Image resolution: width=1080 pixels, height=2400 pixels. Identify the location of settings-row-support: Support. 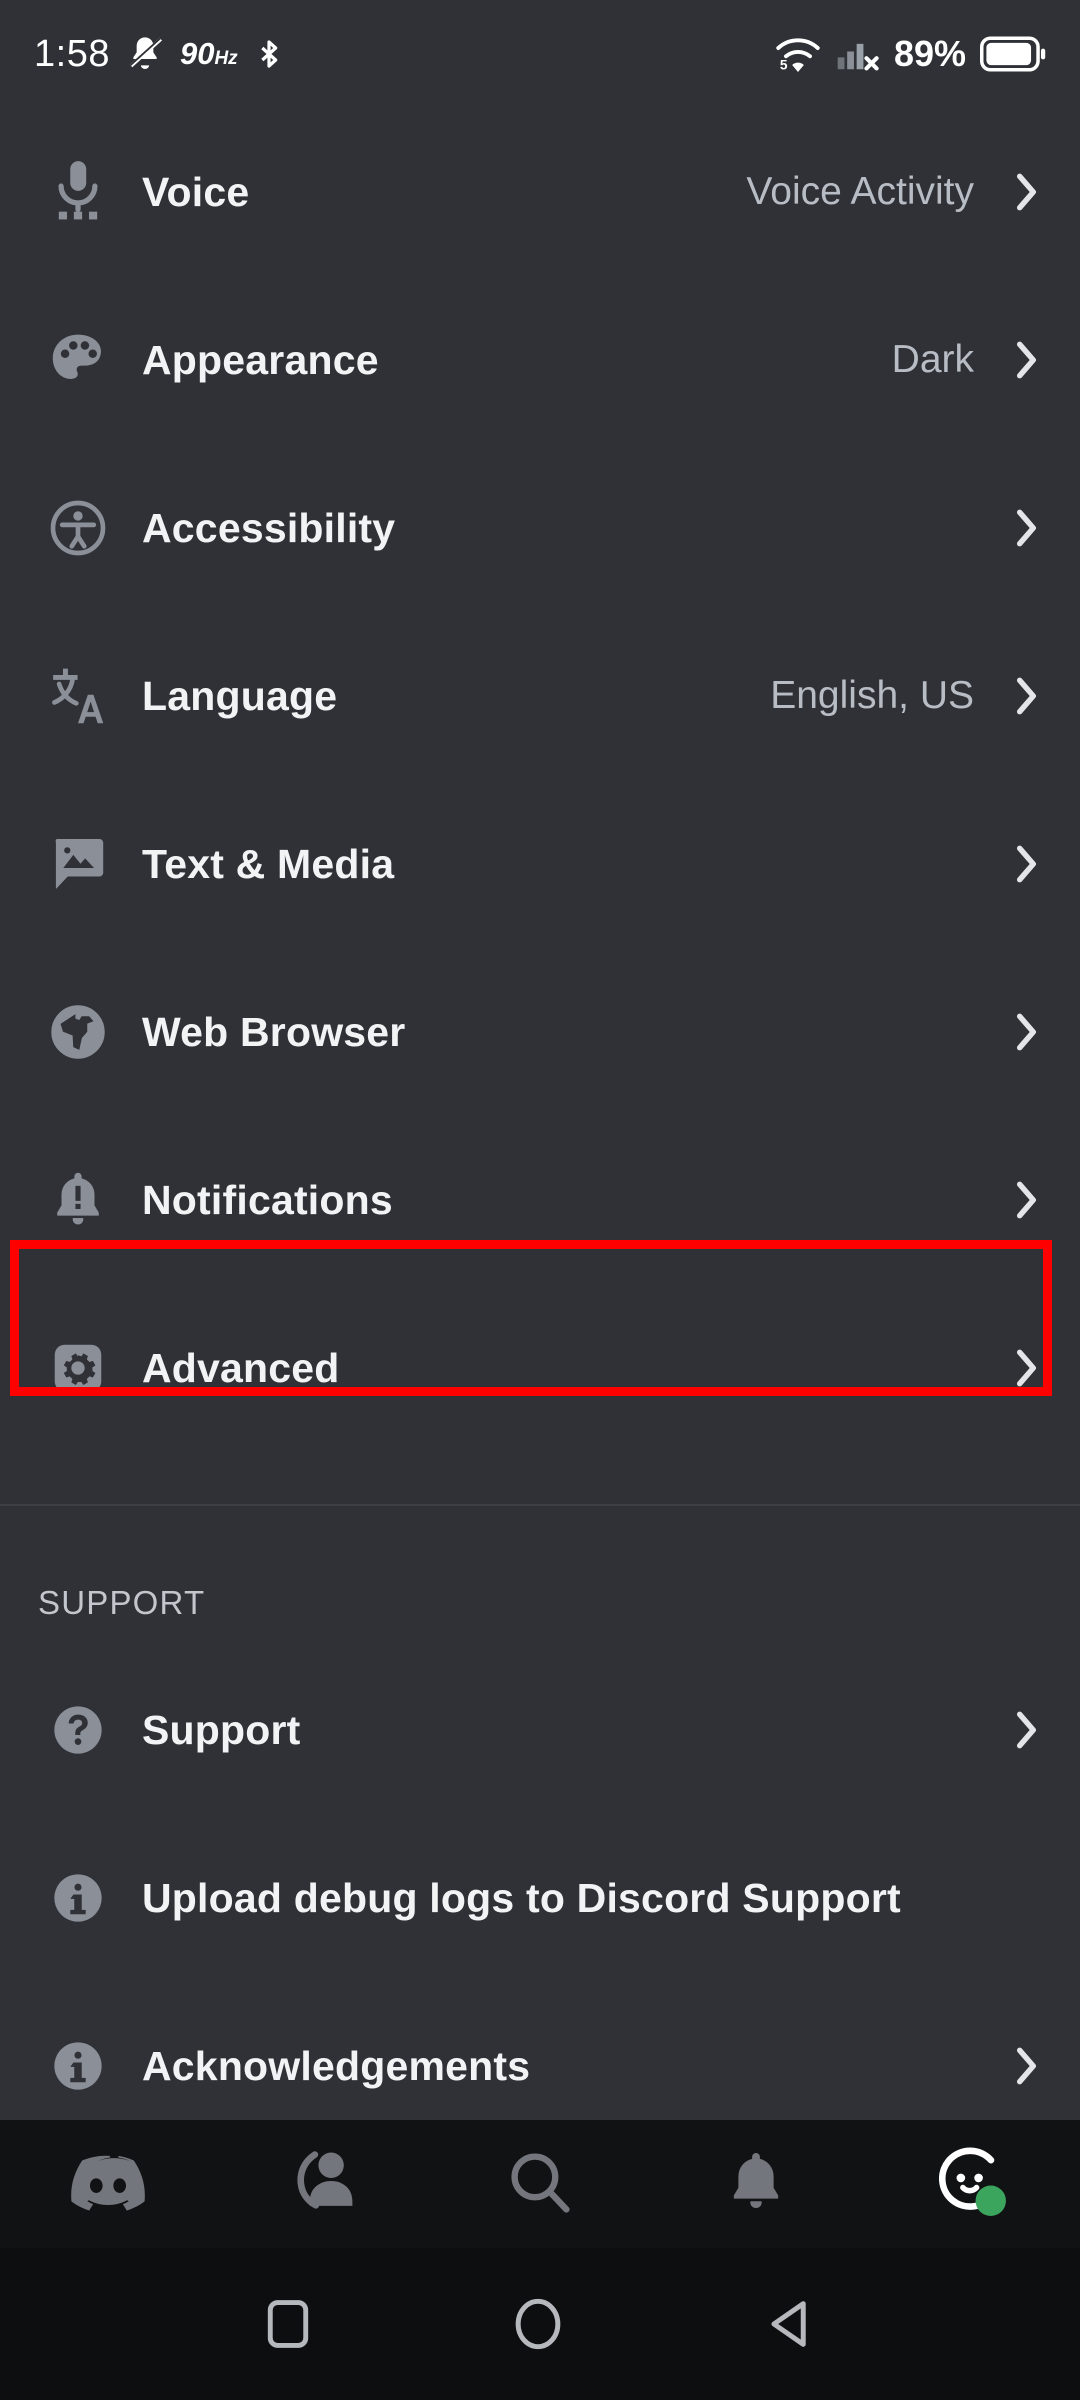
(540, 1730).